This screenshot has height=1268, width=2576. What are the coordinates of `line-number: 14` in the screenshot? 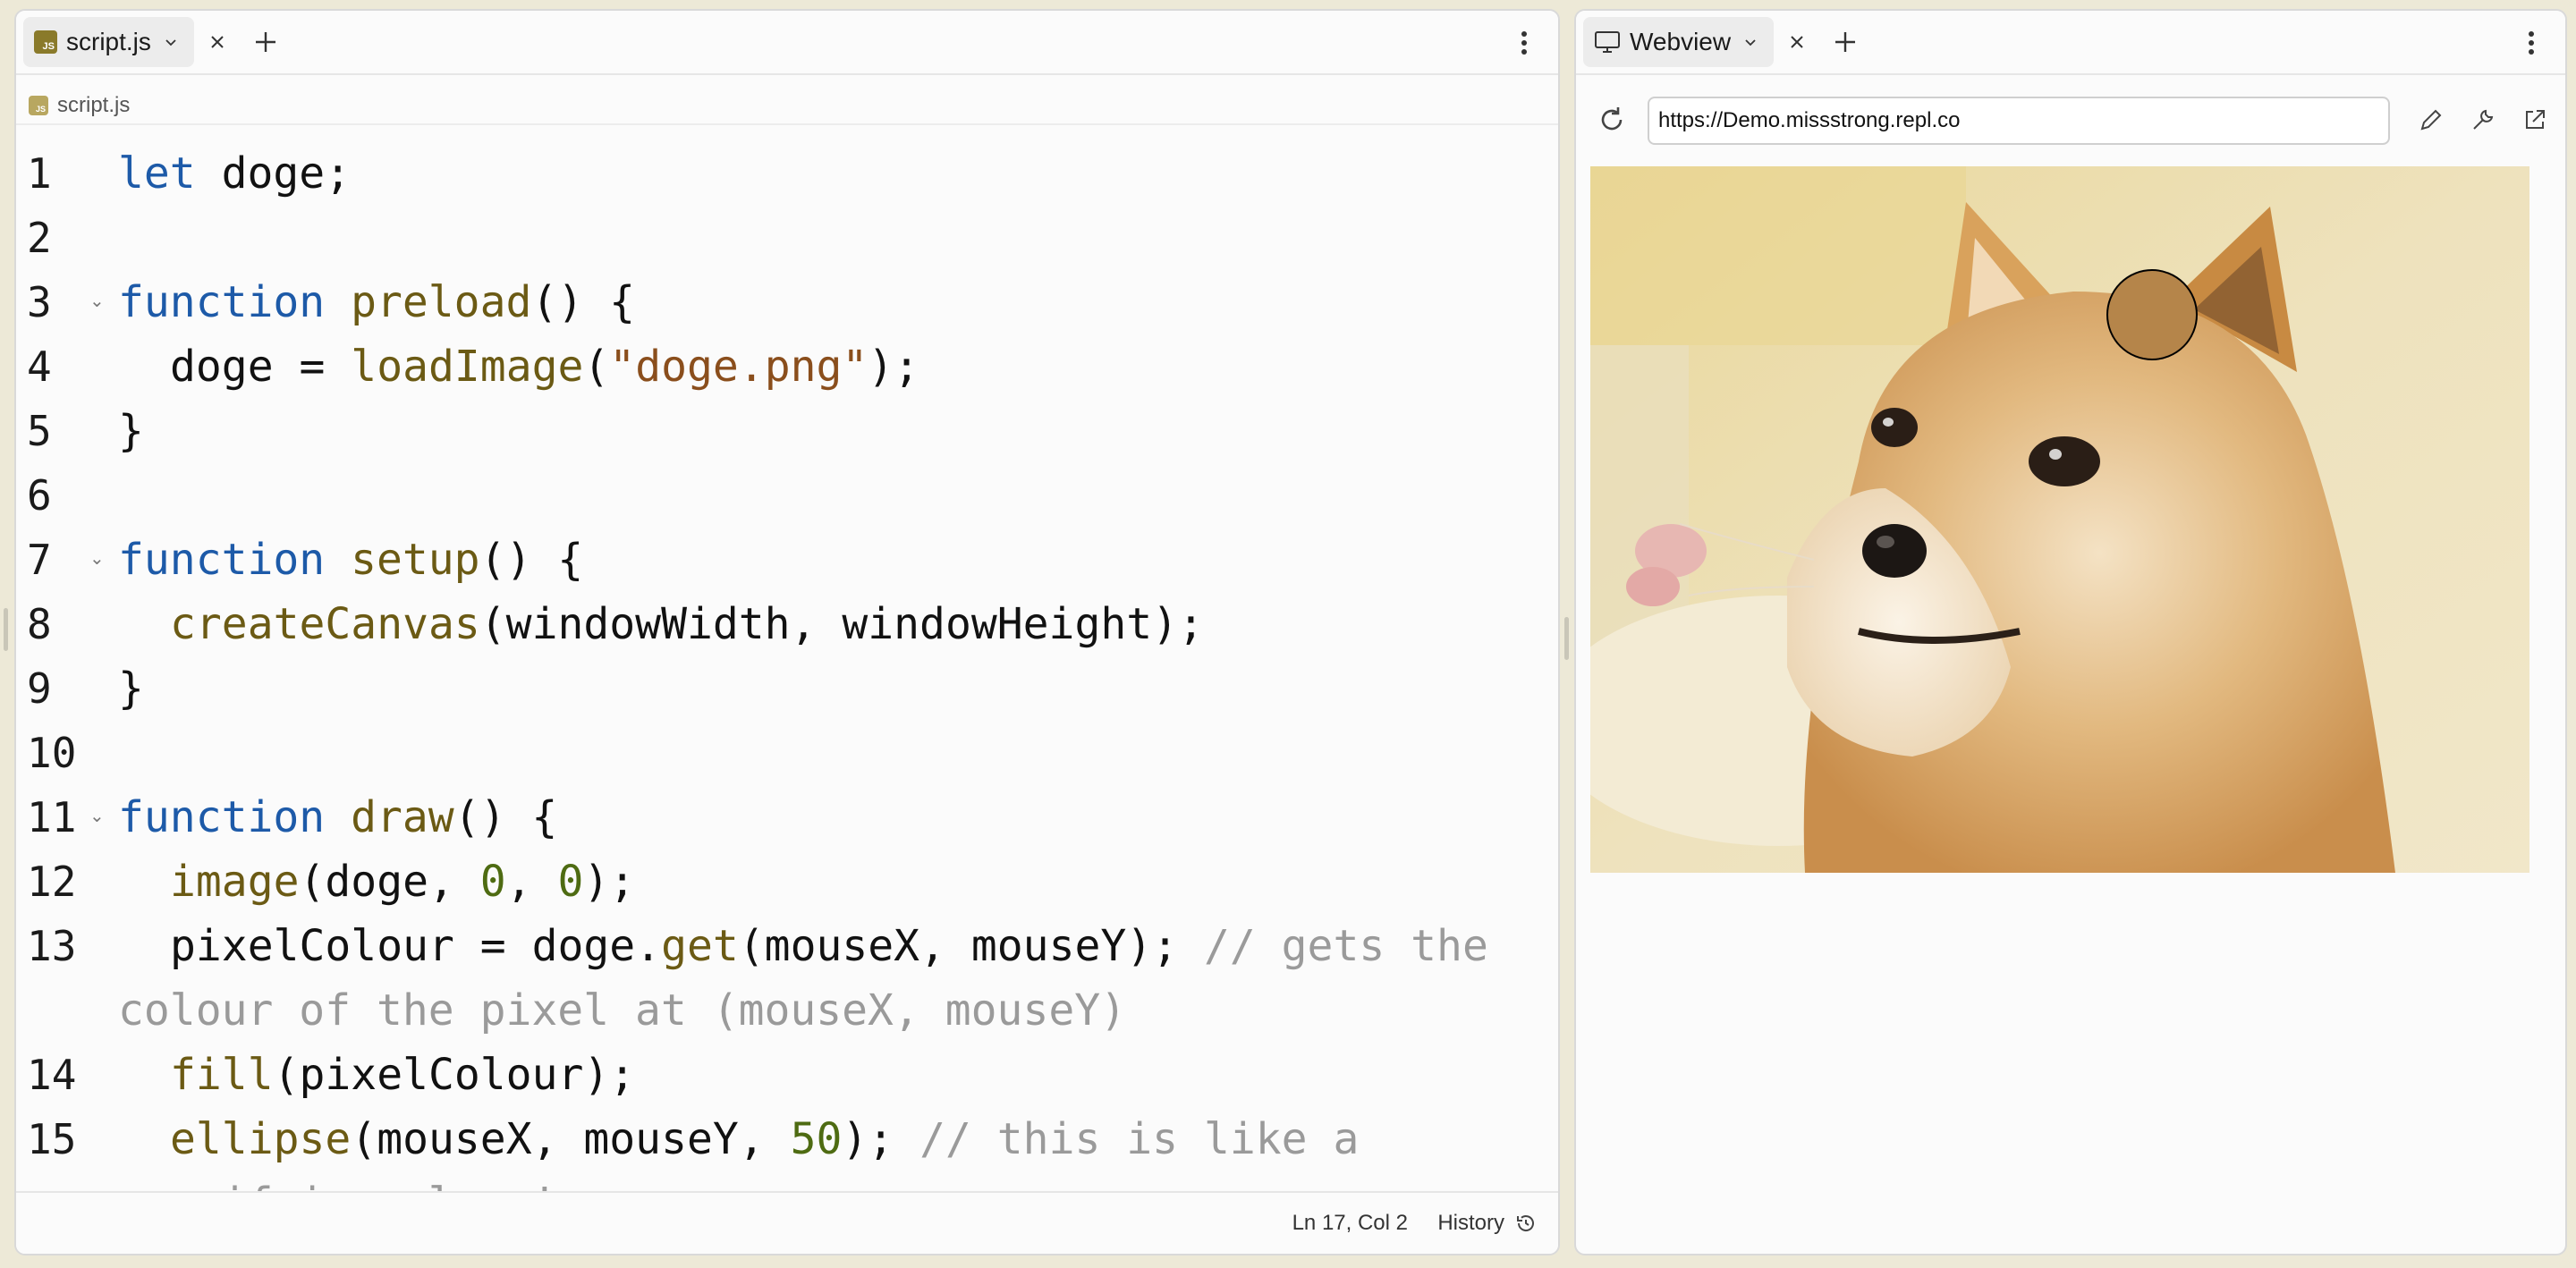 It's located at (52, 1075).